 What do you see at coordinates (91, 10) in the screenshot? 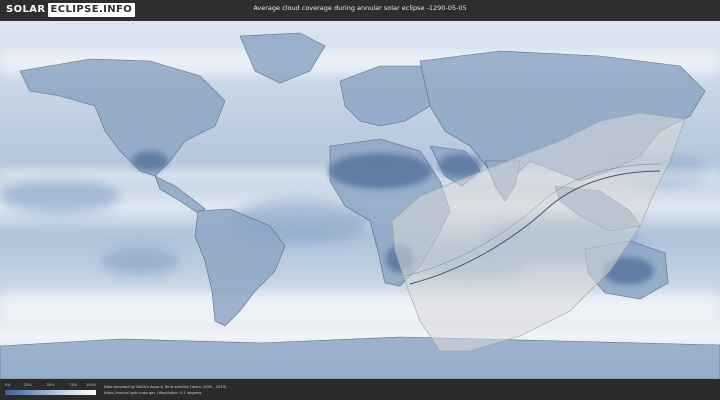
I see `logo-eclipse-text: ECLIPSE.INFO` at bounding box center [91, 10].